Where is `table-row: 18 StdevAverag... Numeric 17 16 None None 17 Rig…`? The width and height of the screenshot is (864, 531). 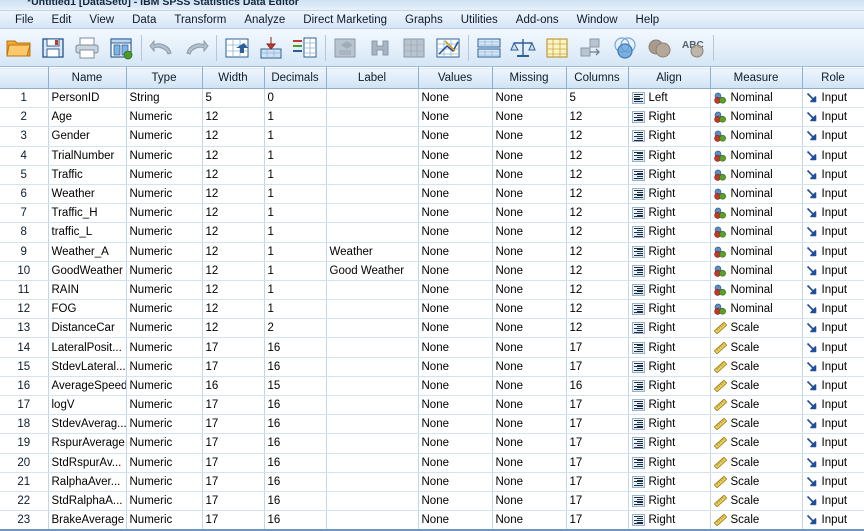
table-row: 18 StdevAverag... Numeric 17 16 None None 17 Rig… is located at coordinates (432, 424).